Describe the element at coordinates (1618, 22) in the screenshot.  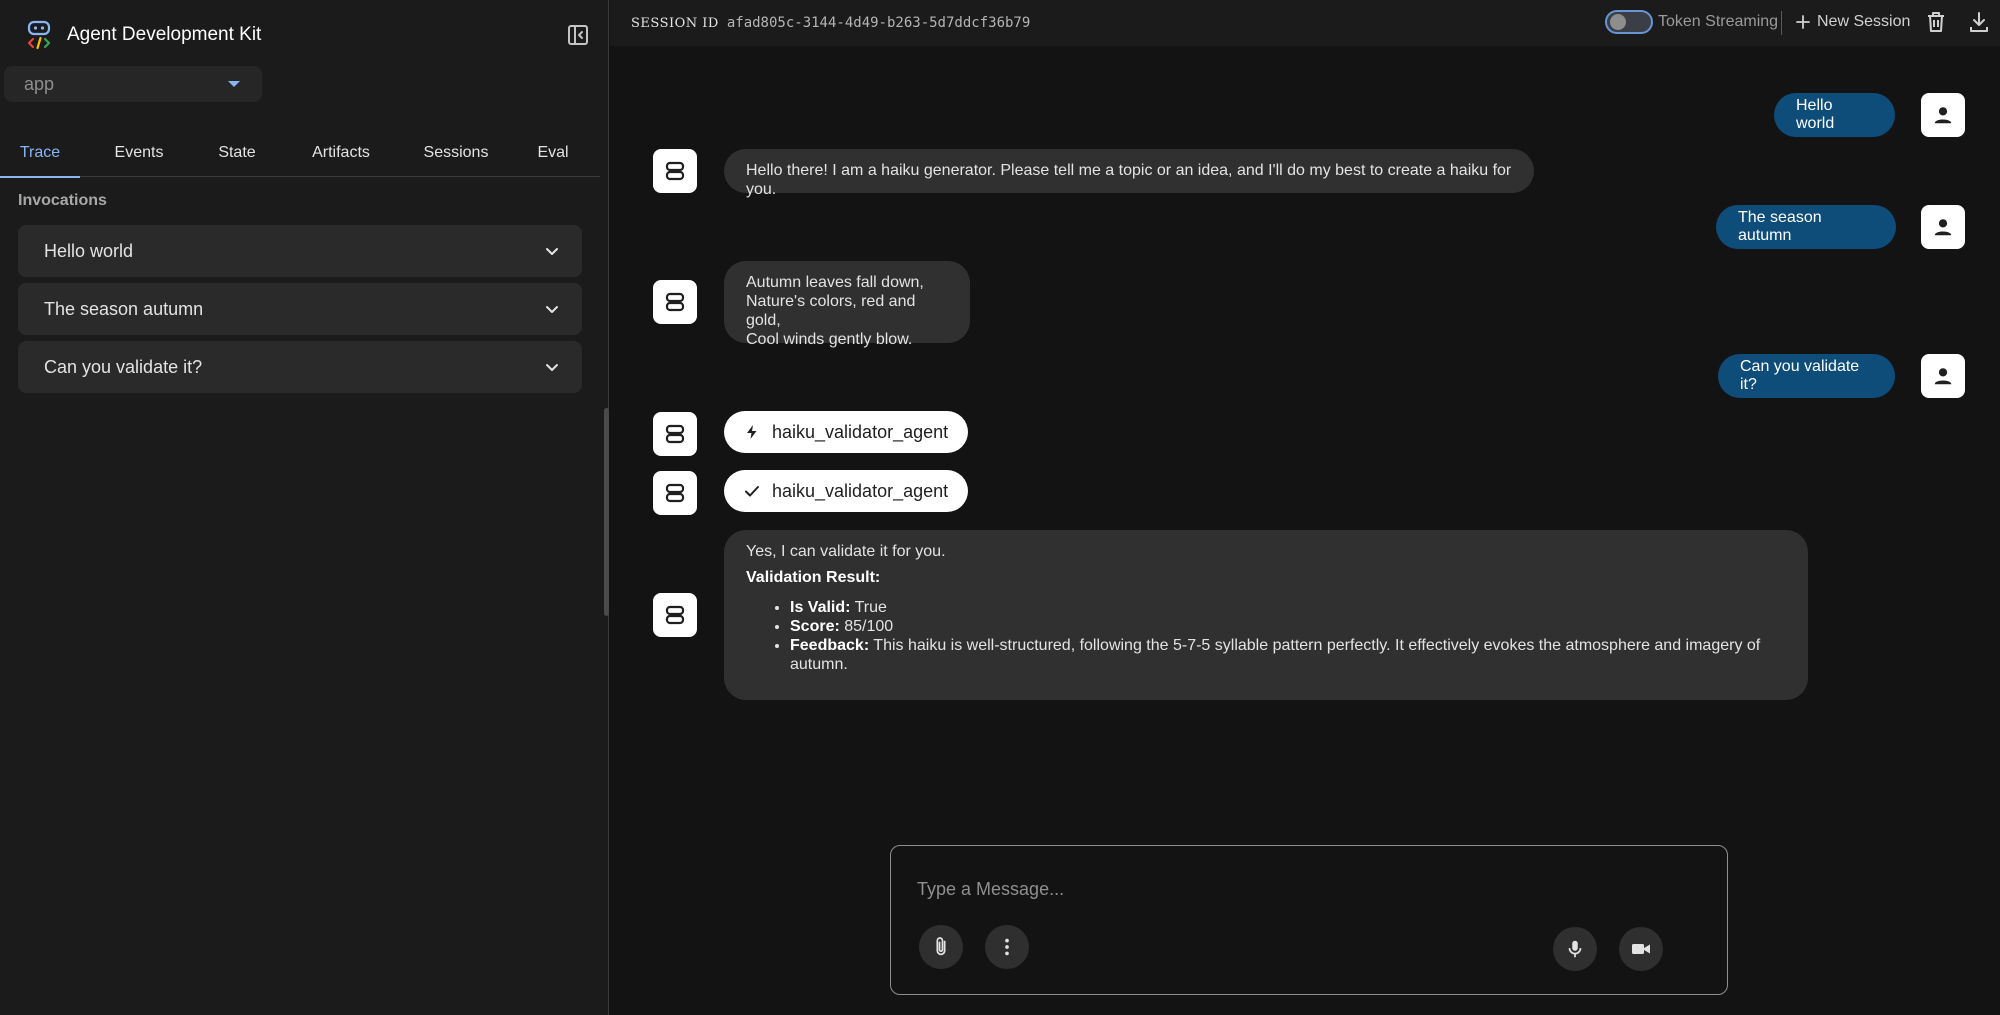
I see `toggle-knob` at that location.